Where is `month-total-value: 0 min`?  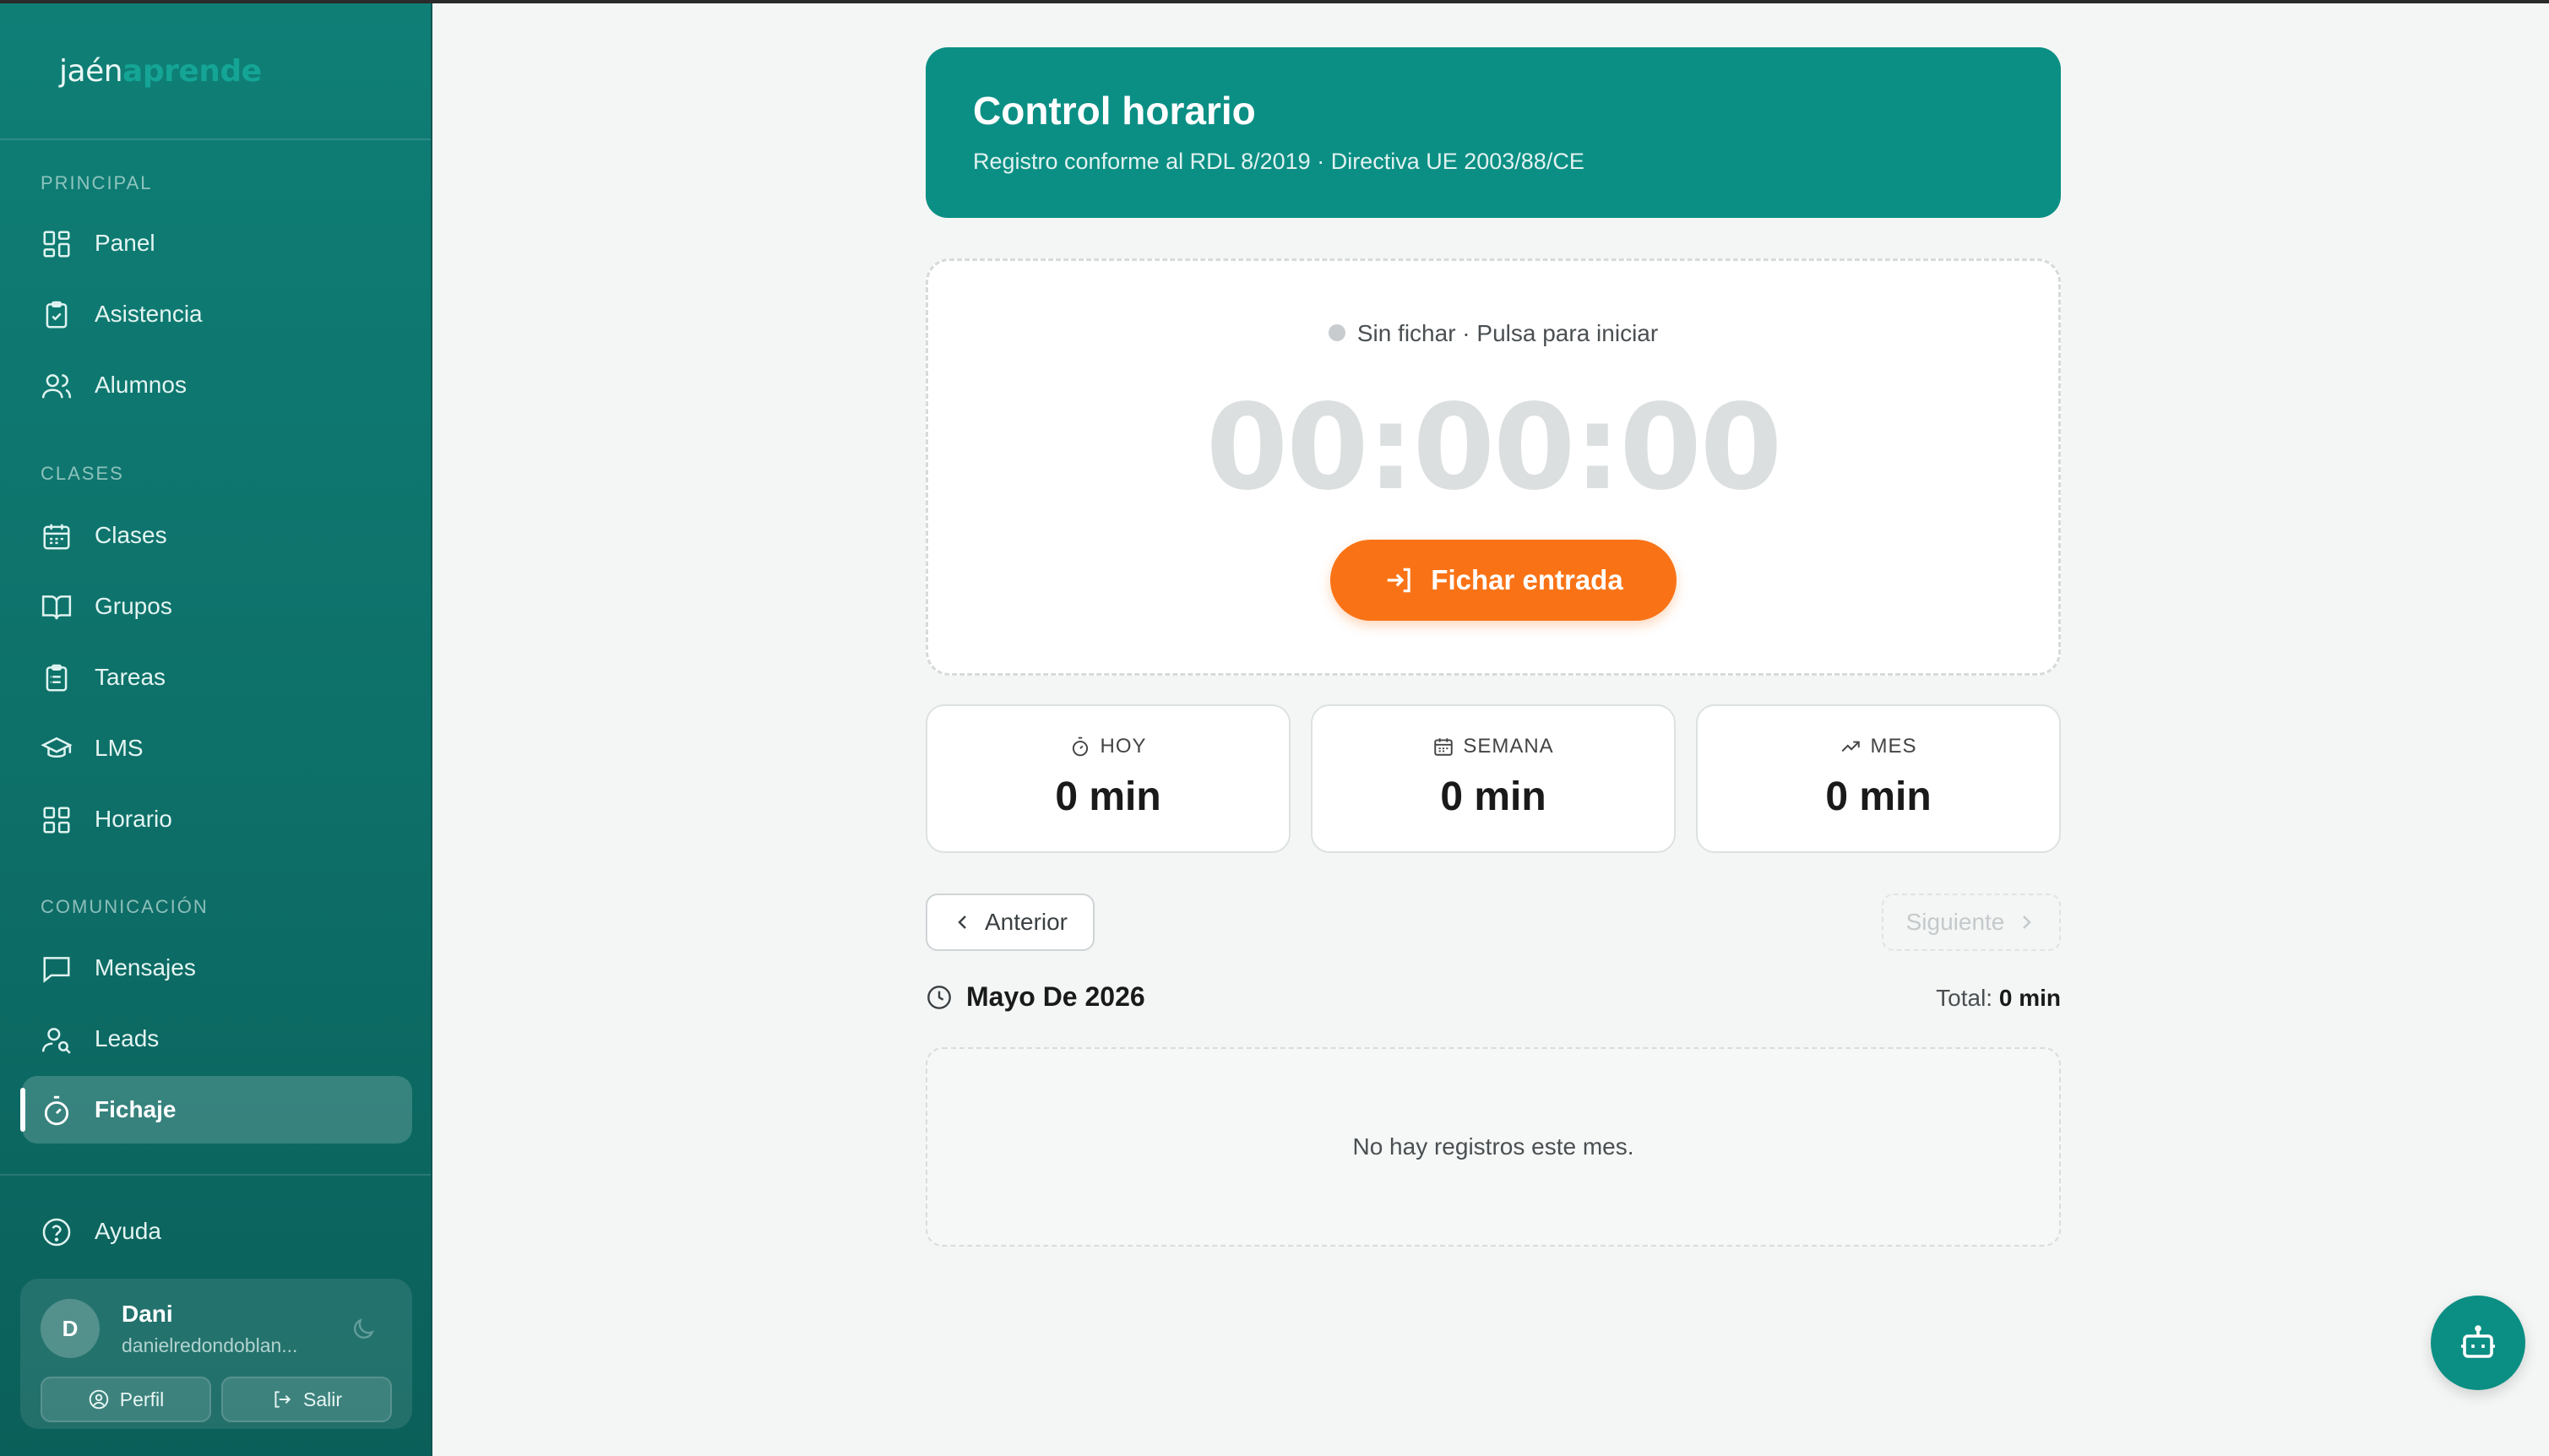 month-total-value: 0 min is located at coordinates (2029, 998).